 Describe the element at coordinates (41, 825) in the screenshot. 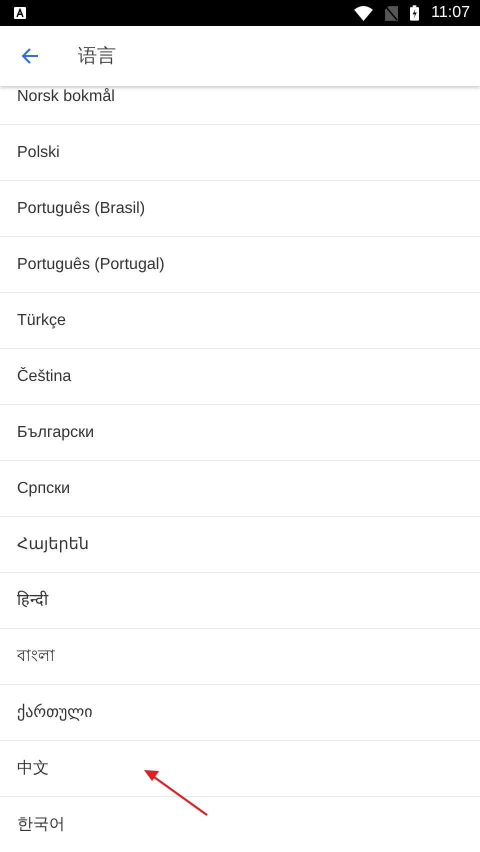

I see `language-option: 한국어` at that location.